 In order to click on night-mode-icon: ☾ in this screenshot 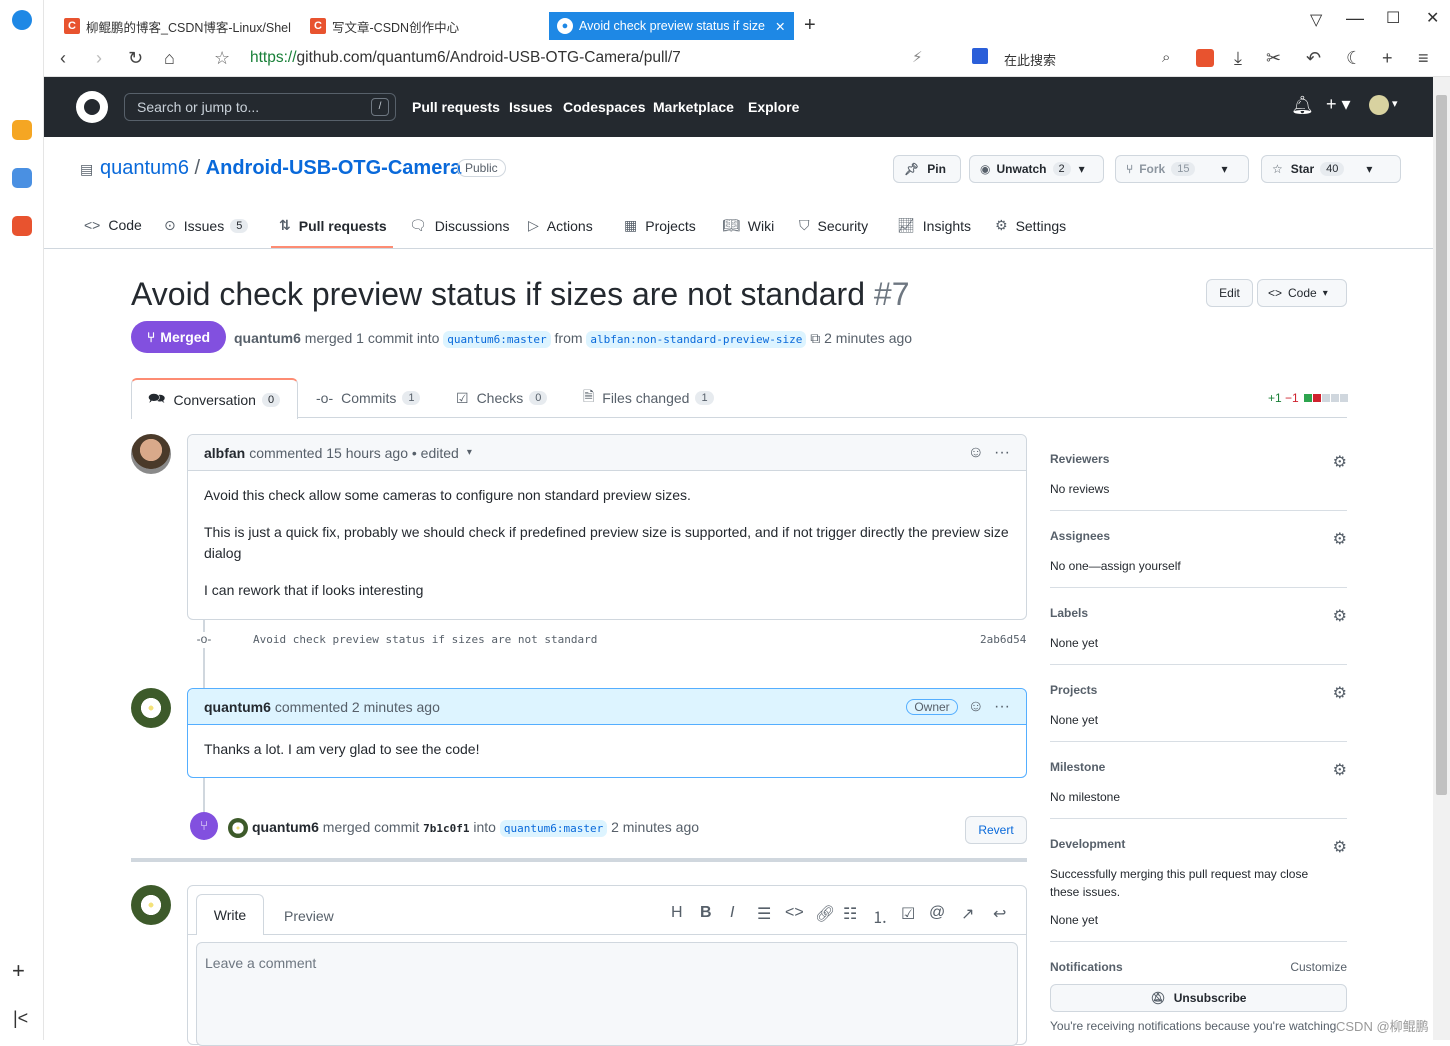, I will do `click(1354, 58)`.